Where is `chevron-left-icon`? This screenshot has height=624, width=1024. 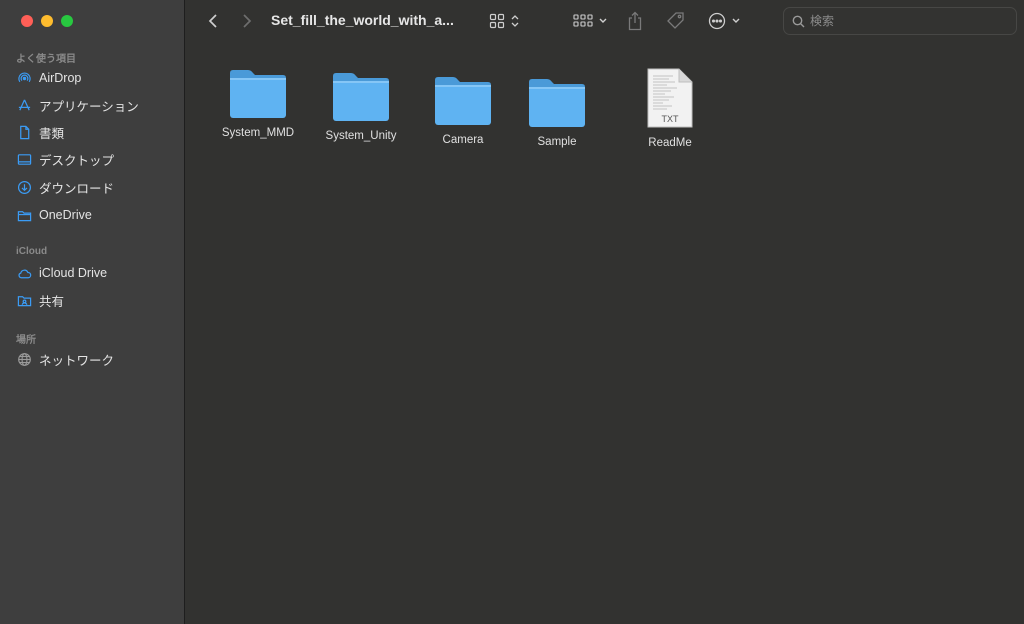
chevron-left-icon is located at coordinates (212, 21).